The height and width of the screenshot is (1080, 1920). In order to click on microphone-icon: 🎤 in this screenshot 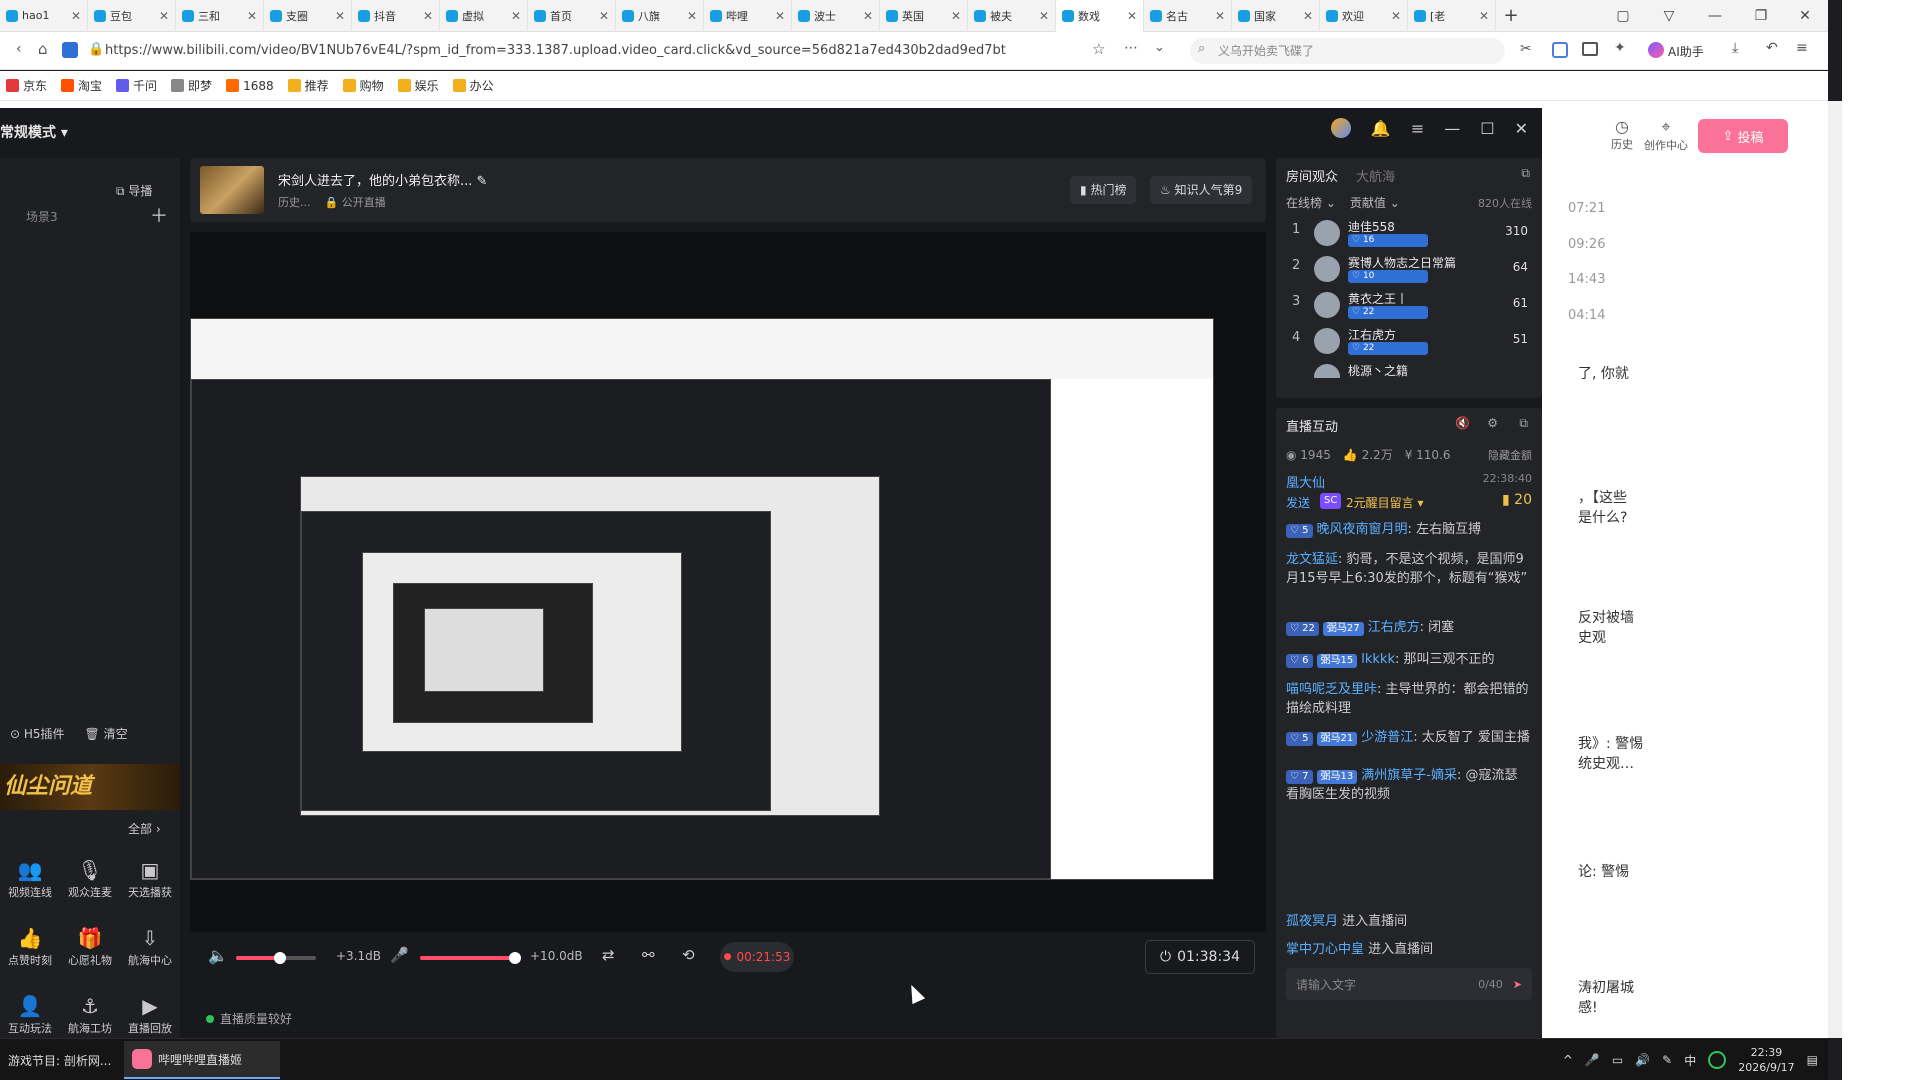, I will do `click(399, 955)`.